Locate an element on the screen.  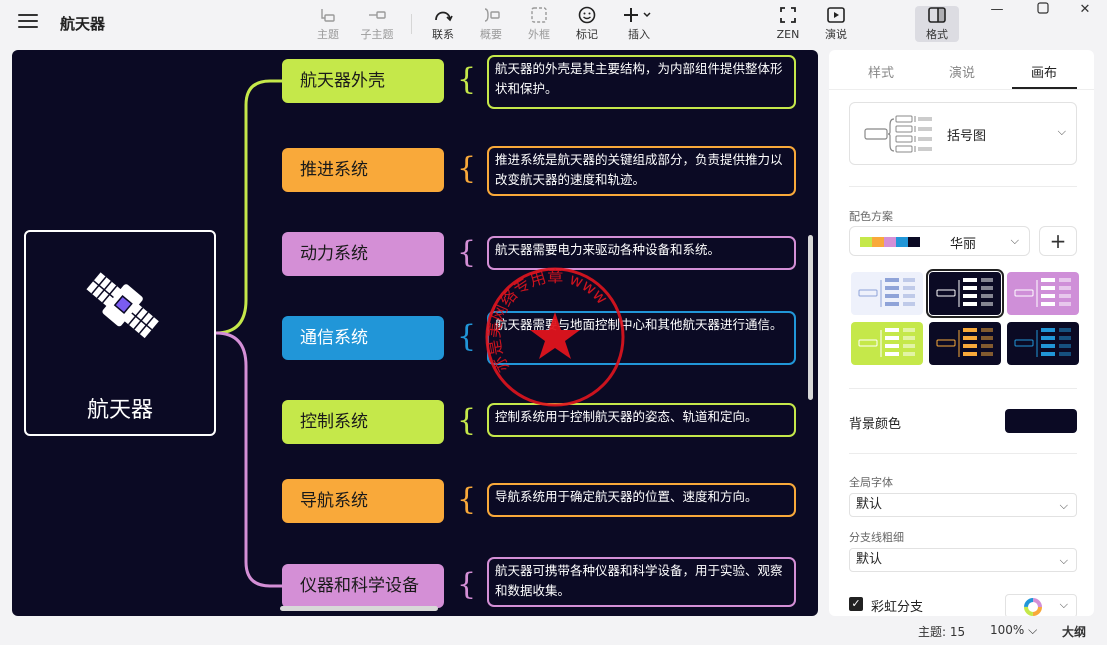
boundary-button: 外框 is located at coordinates (539, 24).